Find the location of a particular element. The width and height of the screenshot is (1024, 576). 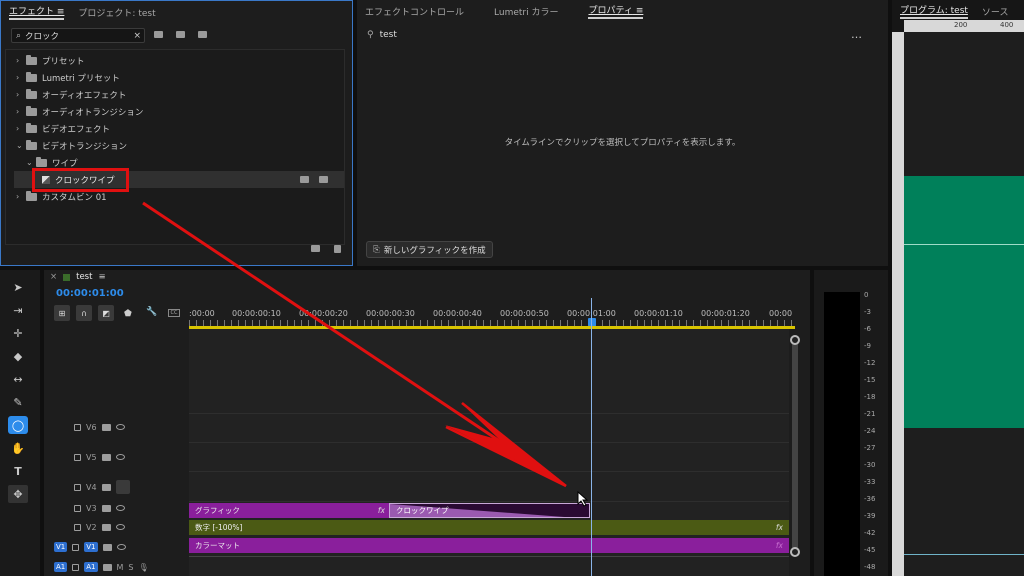

track-header-v1: V1 V1 is located at coordinates (120, 547).